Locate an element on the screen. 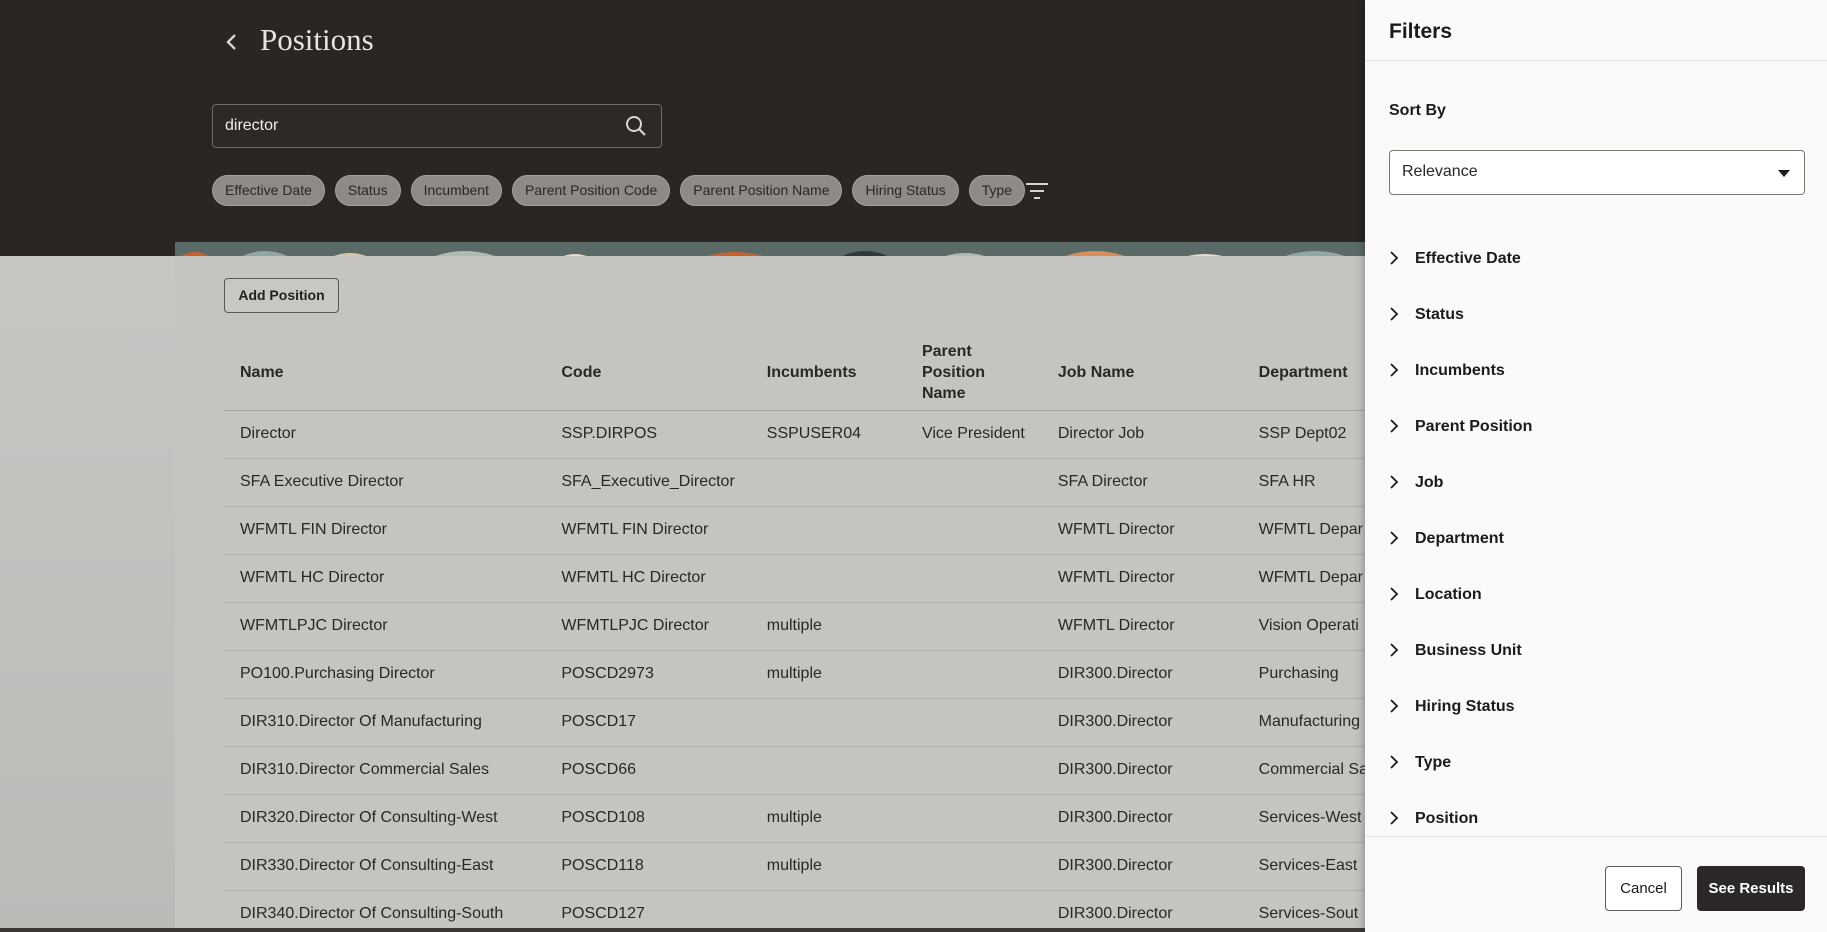  facet-business-unit: Business Unit is located at coordinates (1597, 651).